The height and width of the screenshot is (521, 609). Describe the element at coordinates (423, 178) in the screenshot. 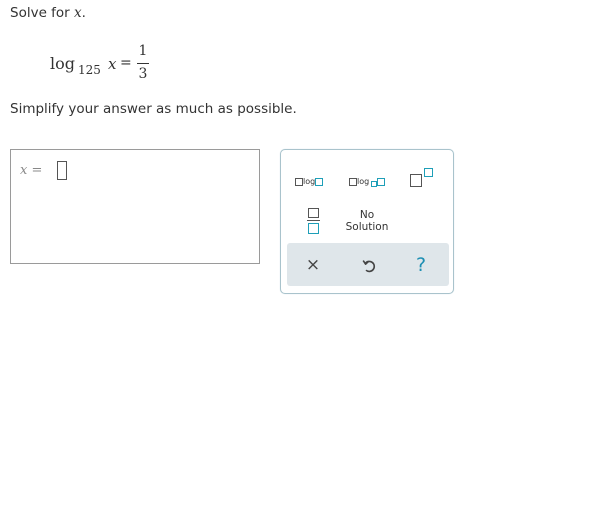

I see `exponent-template-button` at that location.